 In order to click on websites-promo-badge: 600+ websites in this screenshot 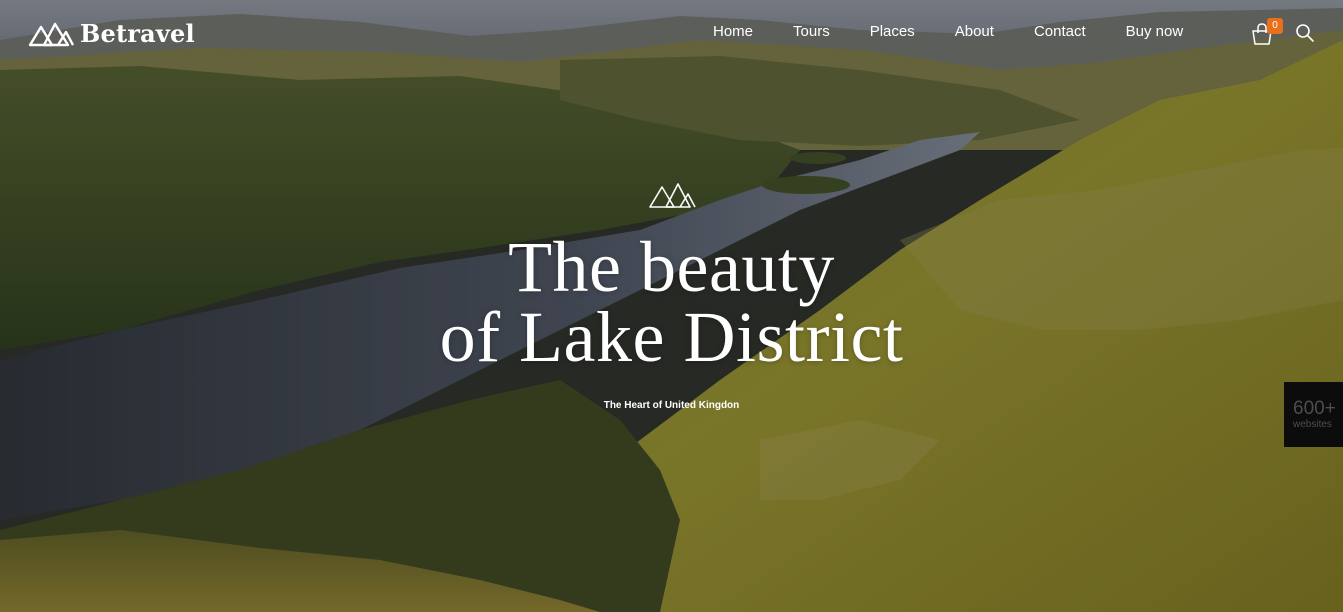, I will do `click(1313, 414)`.